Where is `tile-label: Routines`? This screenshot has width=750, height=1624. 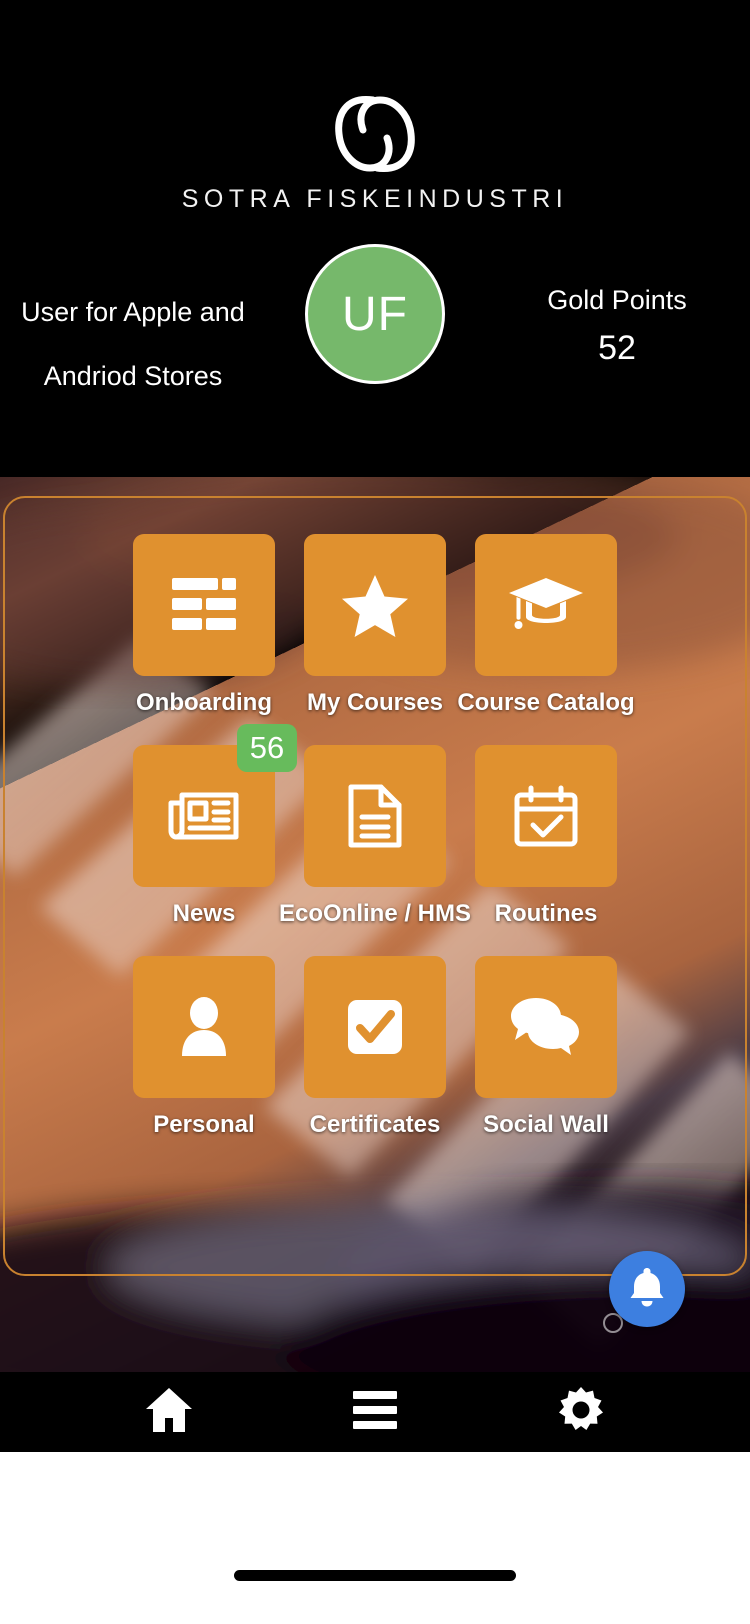 tile-label: Routines is located at coordinates (546, 913).